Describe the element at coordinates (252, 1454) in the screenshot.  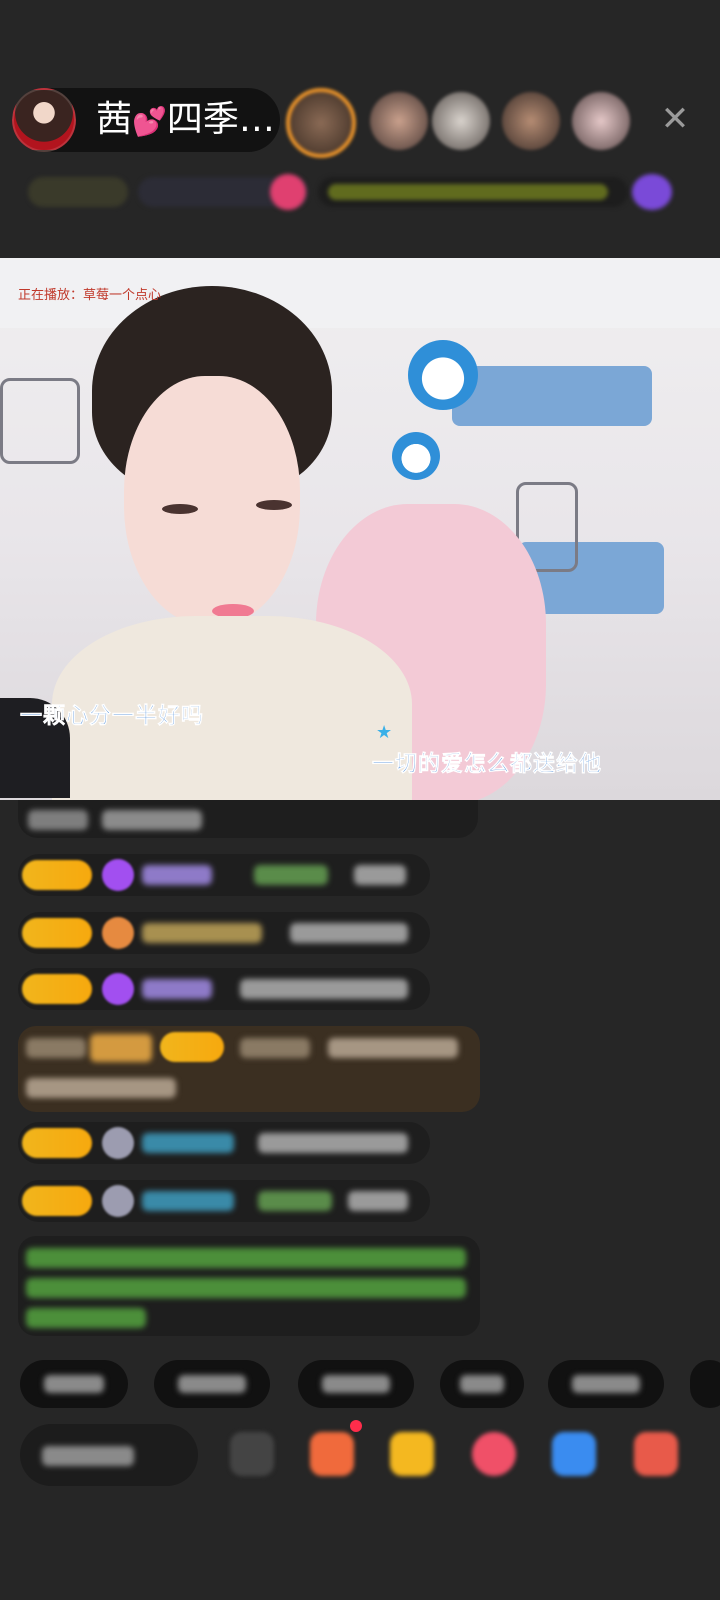
I see `chat-icon` at that location.